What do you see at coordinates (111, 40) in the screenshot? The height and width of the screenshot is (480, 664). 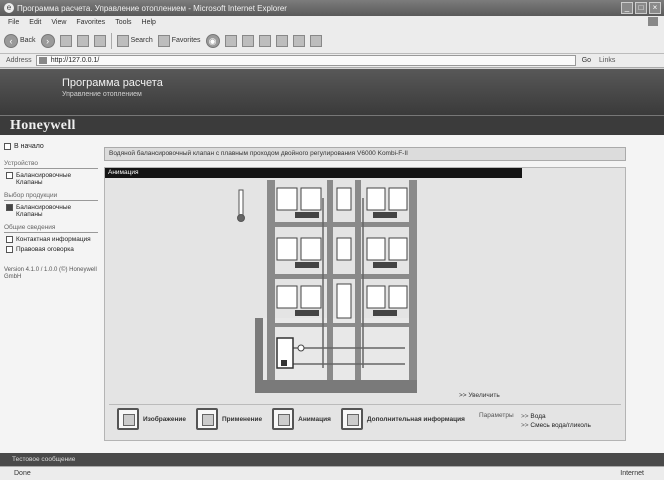 I see `toolbar-separator` at bounding box center [111, 40].